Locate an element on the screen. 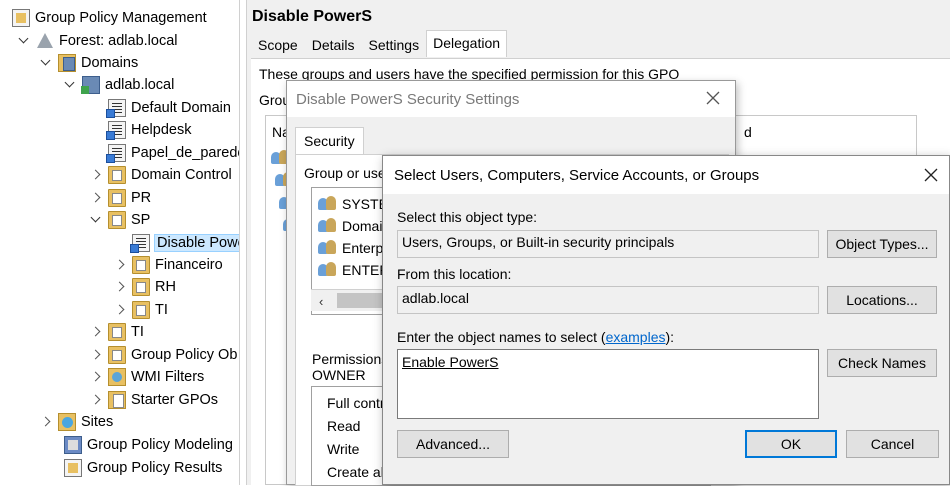 Image resolution: width=950 pixels, height=486 pixels. tree-item-ti-sp: TI is located at coordinates (141, 310).